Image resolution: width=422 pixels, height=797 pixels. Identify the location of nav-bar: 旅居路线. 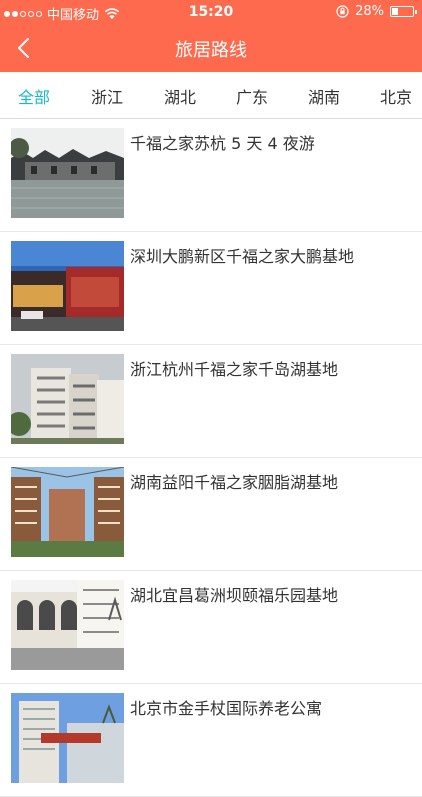
(211, 48).